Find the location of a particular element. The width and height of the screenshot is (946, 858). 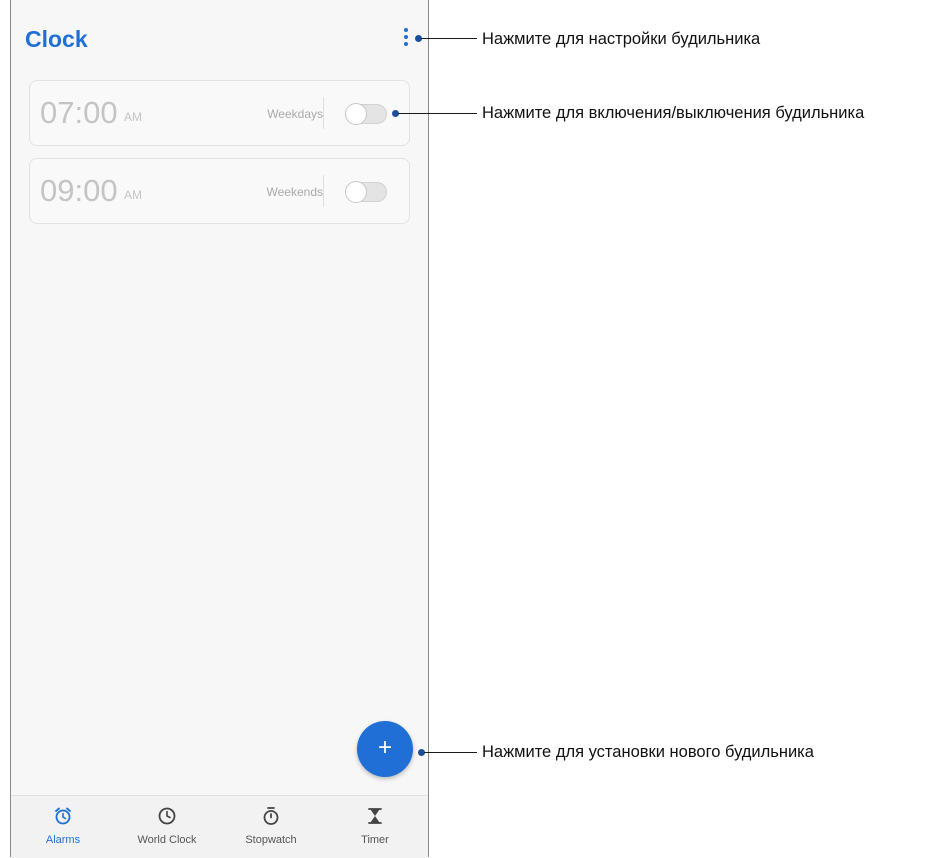

app-title: Clock is located at coordinates (56, 39).